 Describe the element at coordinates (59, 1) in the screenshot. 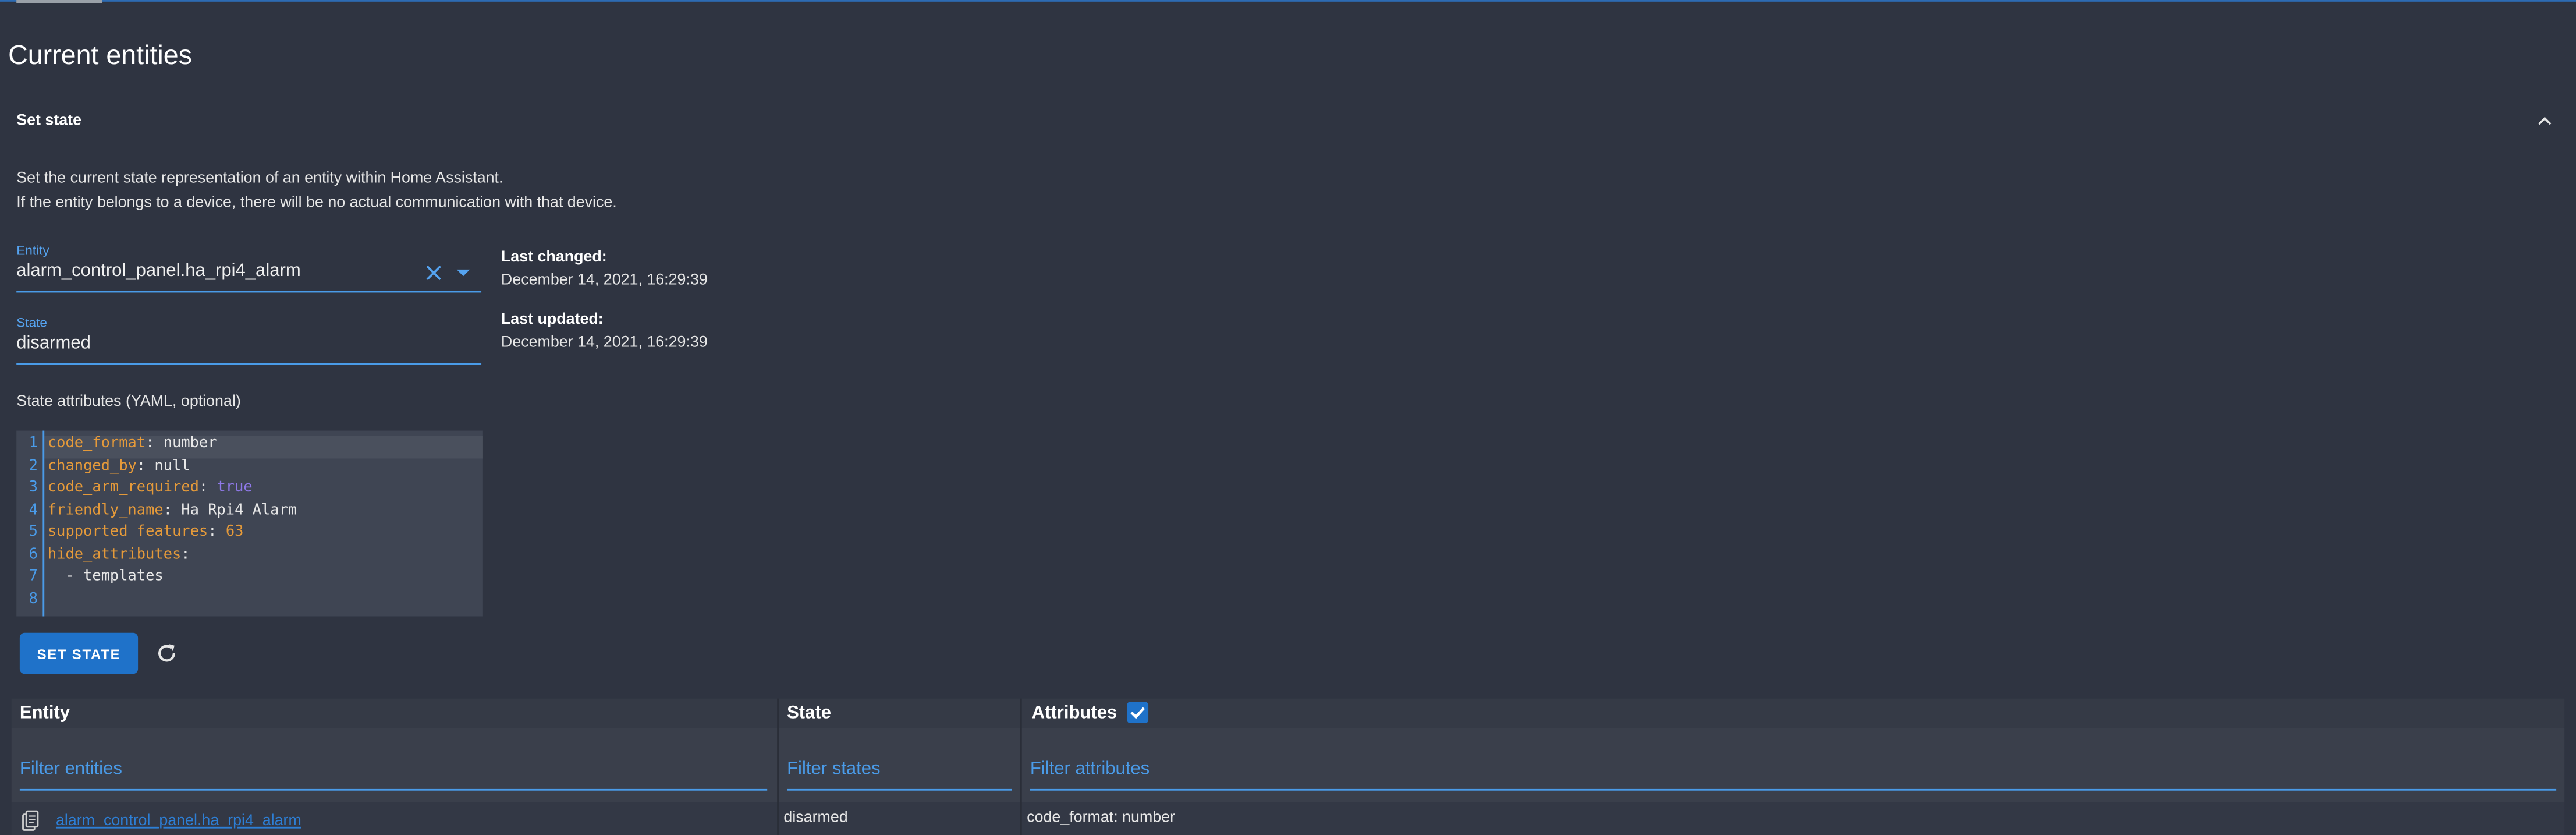

I see `tab-indicator` at that location.